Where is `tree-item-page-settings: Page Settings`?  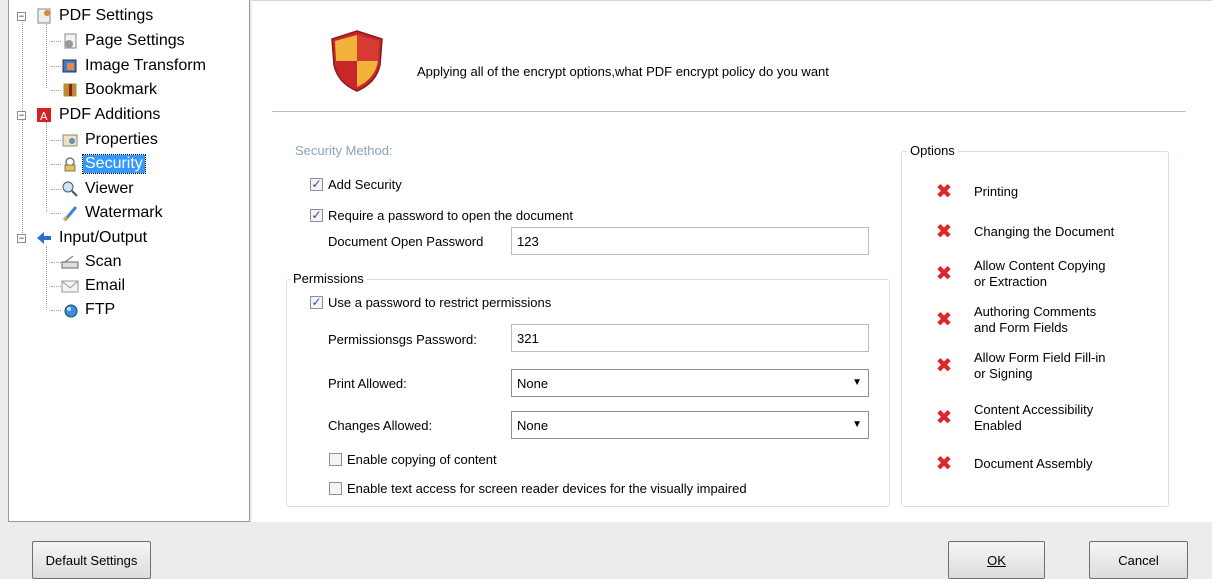 tree-item-page-settings: Page Settings is located at coordinates (124, 41).